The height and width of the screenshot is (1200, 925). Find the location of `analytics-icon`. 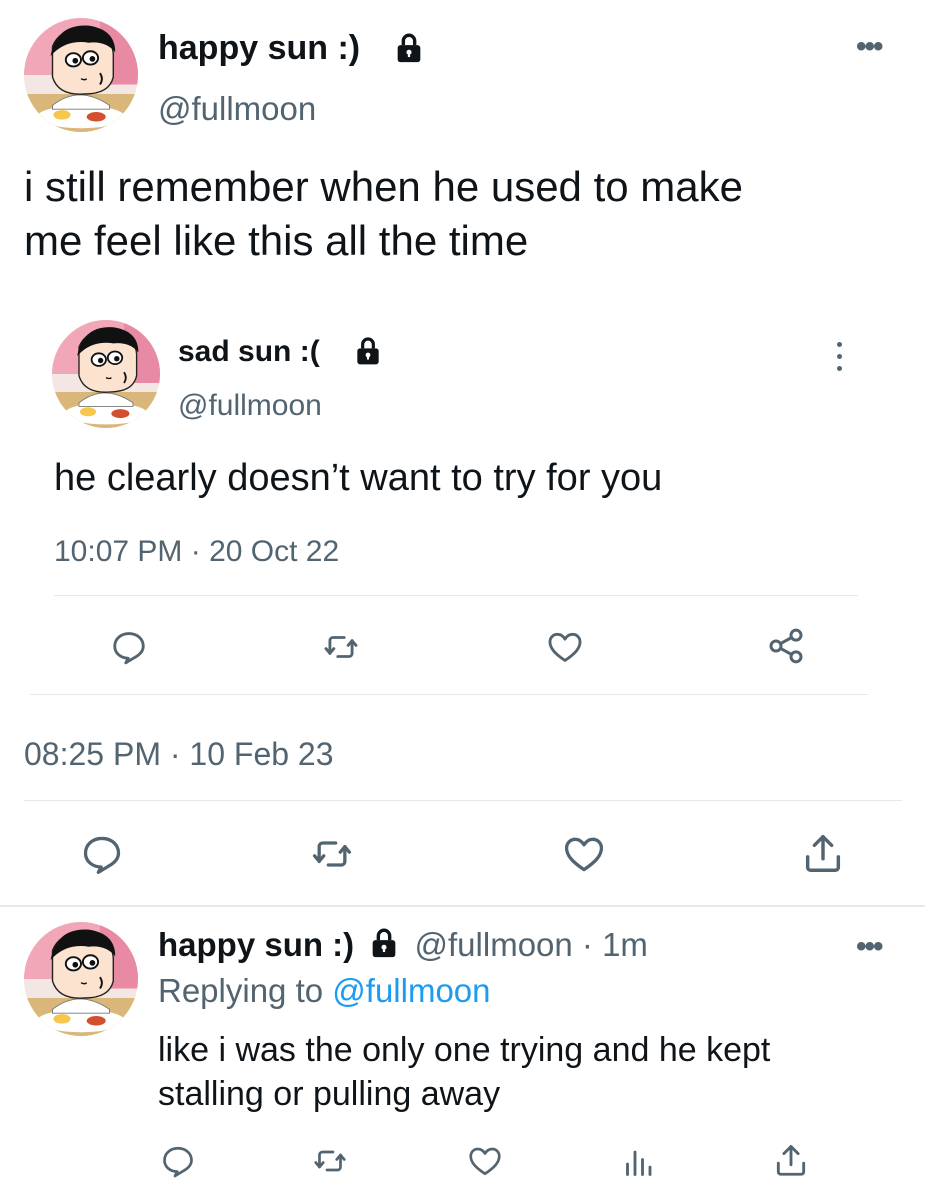

analytics-icon is located at coordinates (638, 1161).